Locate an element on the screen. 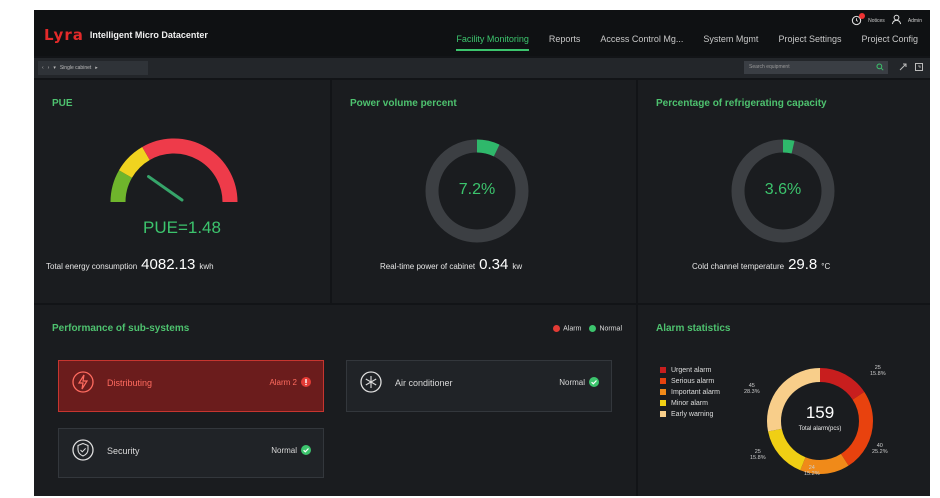 Image resolution: width=940 pixels, height=498 pixels. legend-alarm-label: Alarm is located at coordinates (572, 329).